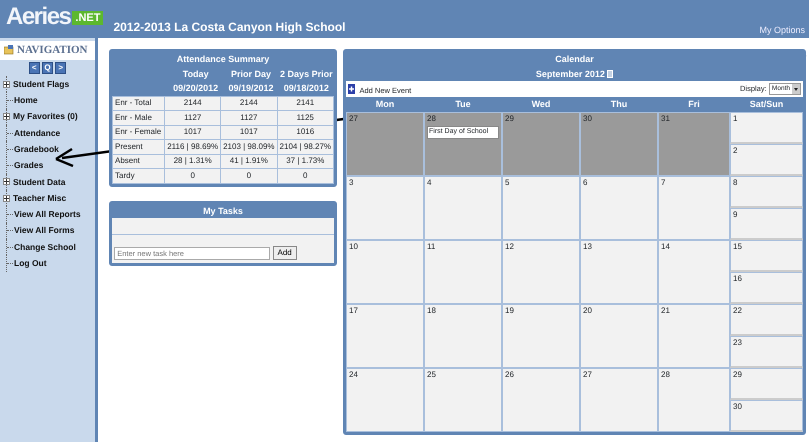  What do you see at coordinates (138, 132) in the screenshot?
I see `row-label: Enr - Female` at bounding box center [138, 132].